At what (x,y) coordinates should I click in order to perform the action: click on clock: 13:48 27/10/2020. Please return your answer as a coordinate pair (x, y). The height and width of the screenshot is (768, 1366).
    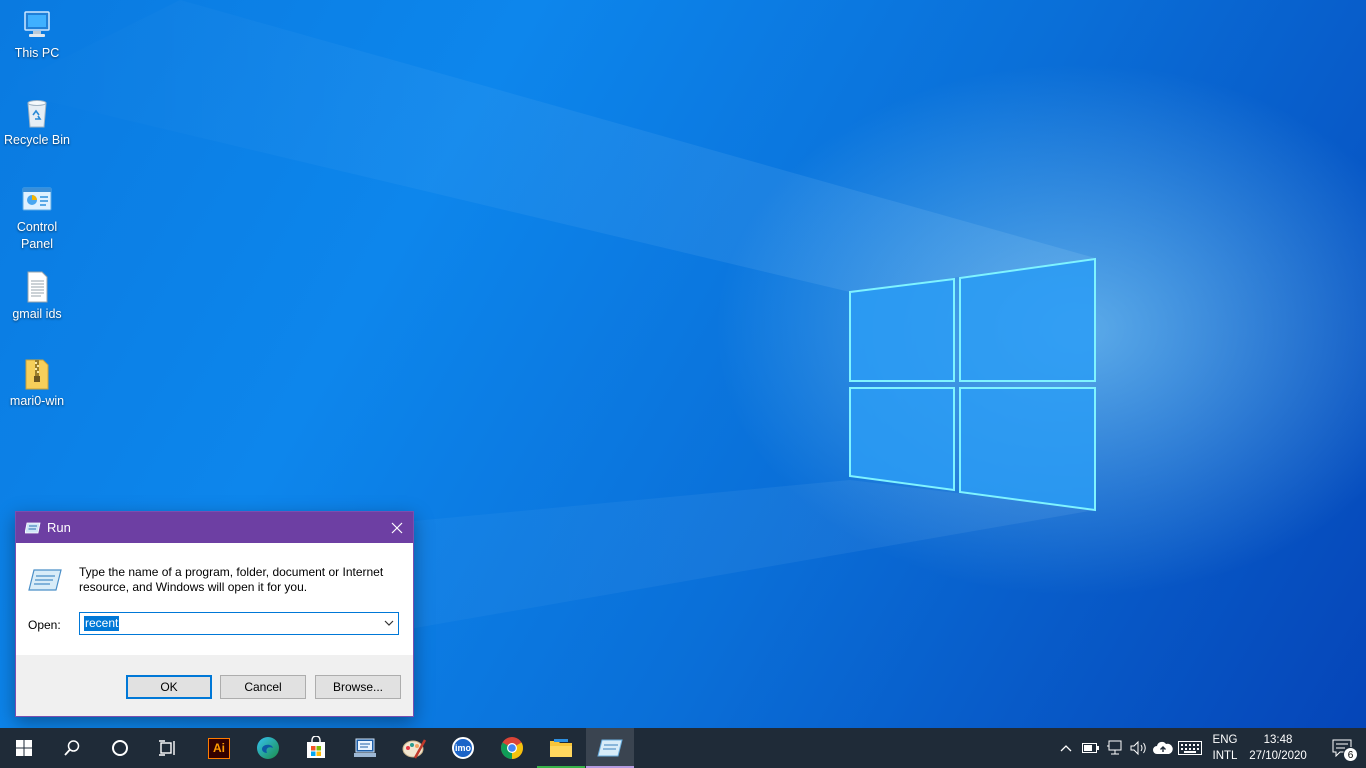
    Looking at the image, I should click on (1278, 748).